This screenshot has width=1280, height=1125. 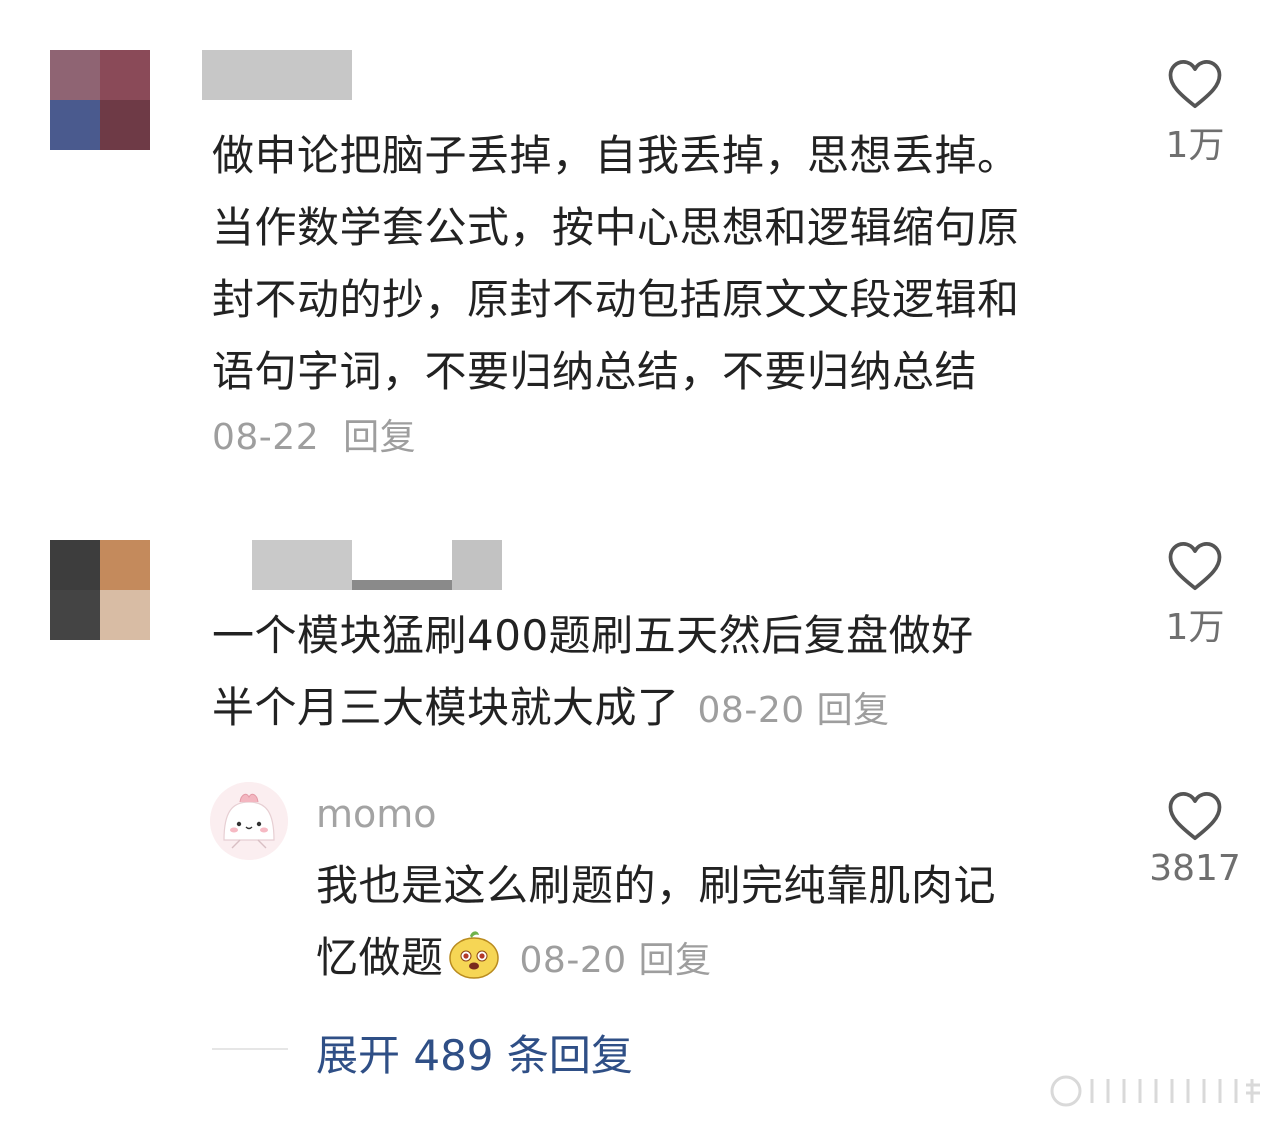 What do you see at coordinates (593, 673) in the screenshot?
I see `comment-body: 一个模块猛刷400题刷五天然后复盘做好 半个月三大模块就大成了 08-20 回复` at bounding box center [593, 673].